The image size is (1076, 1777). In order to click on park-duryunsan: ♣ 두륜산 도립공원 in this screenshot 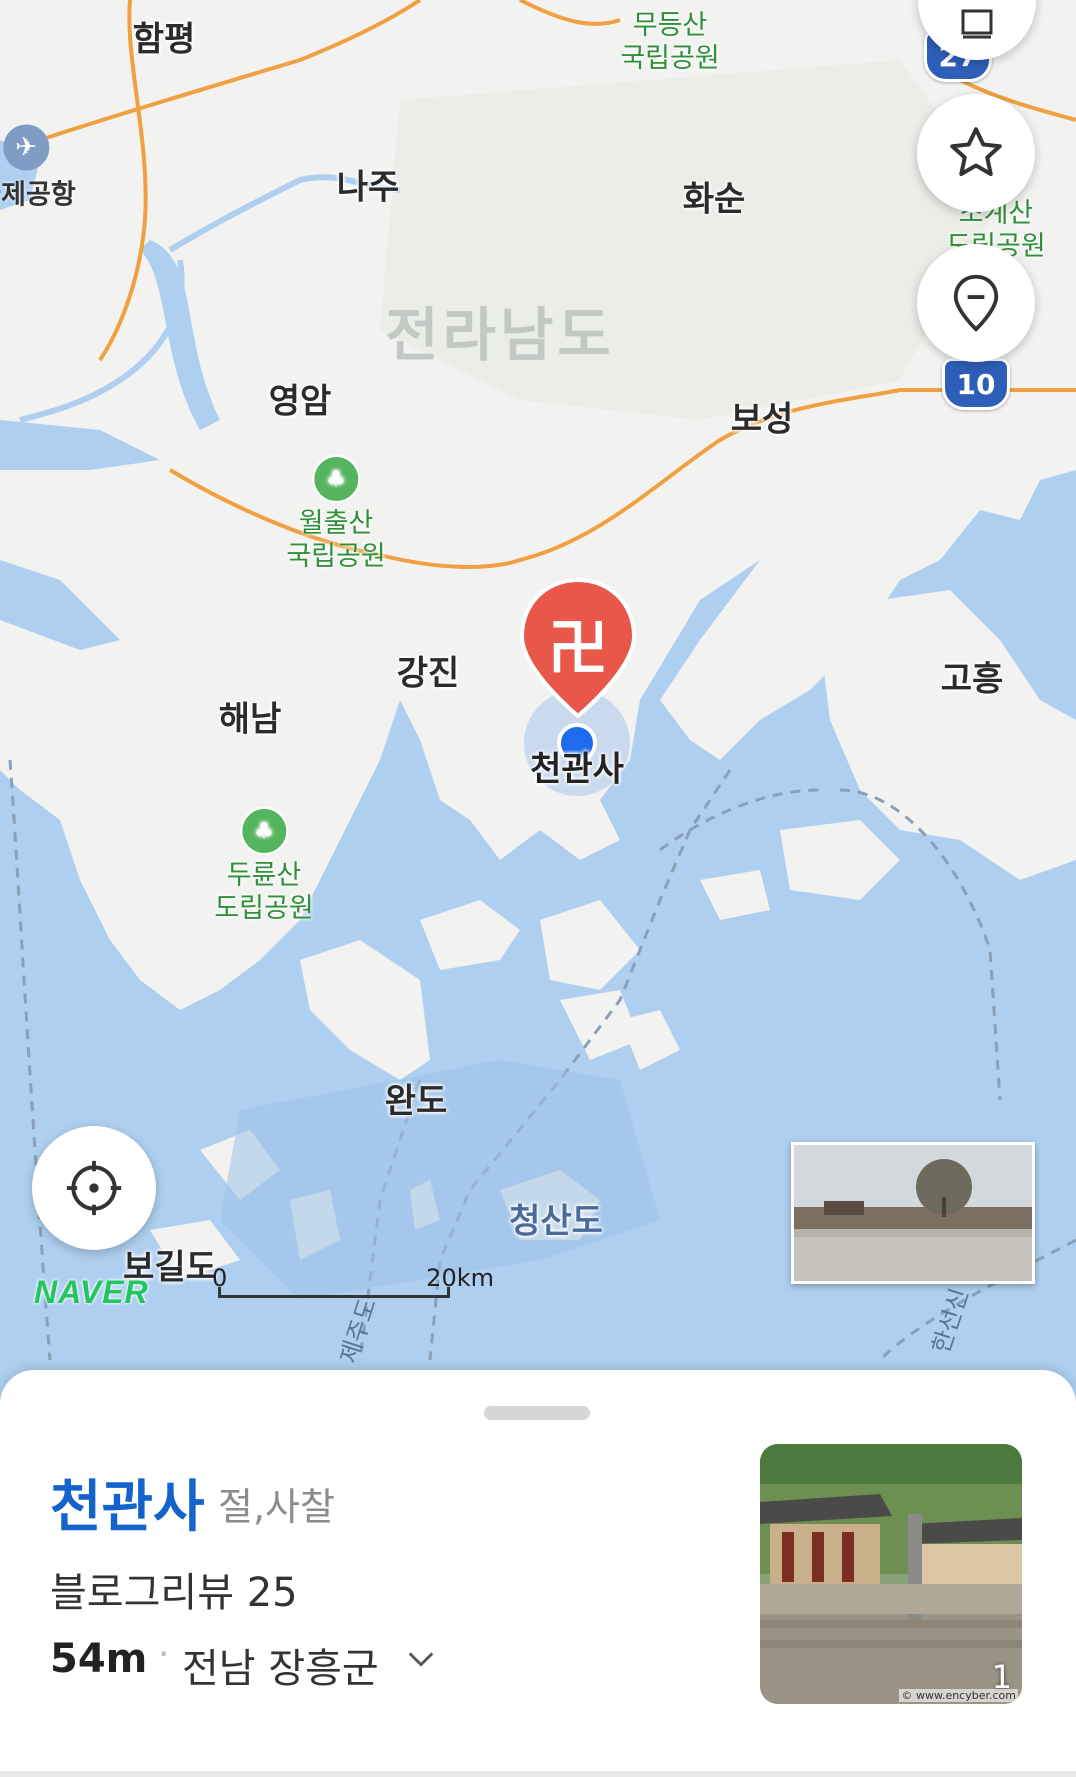, I will do `click(264, 866)`.